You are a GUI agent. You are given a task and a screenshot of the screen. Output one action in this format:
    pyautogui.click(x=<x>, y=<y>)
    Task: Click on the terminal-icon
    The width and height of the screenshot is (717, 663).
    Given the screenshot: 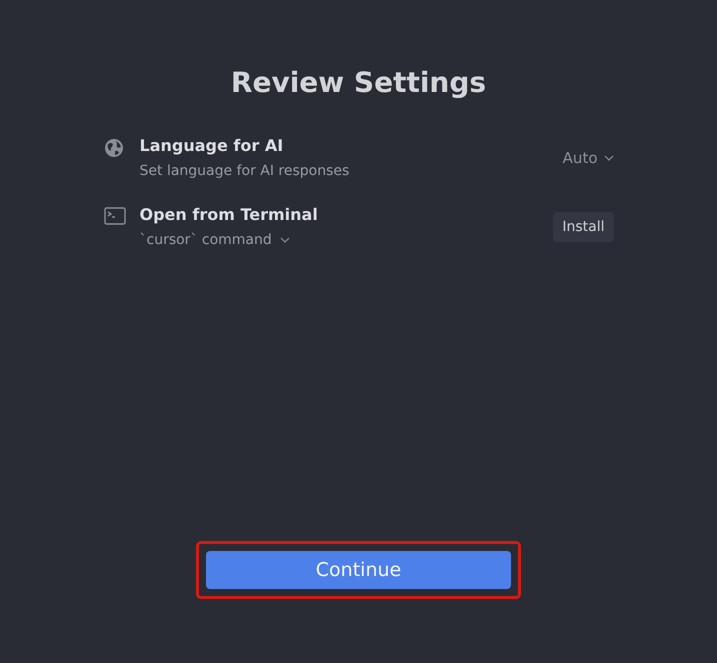 What is the action you would take?
    pyautogui.click(x=115, y=216)
    